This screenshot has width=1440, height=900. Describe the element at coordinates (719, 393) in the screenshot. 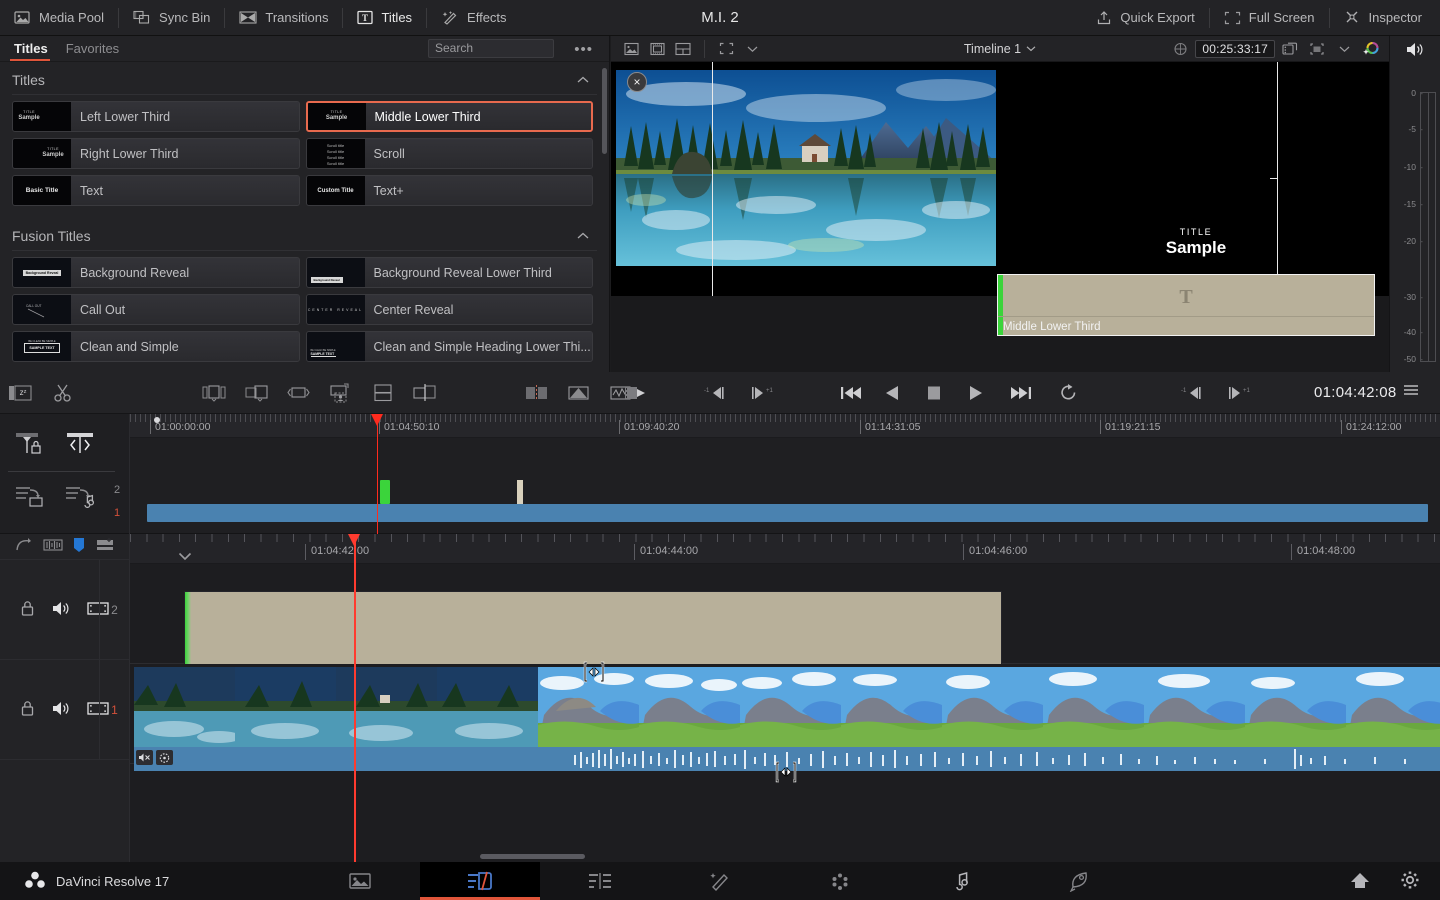

I see `step-back-frame-button: -1` at that location.